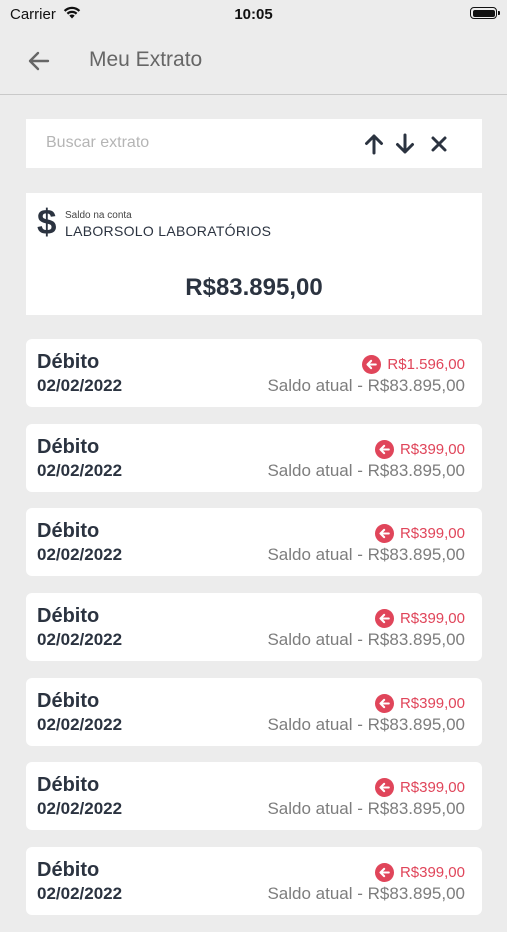 The width and height of the screenshot is (507, 932). Describe the element at coordinates (146, 59) in the screenshot. I see `page-title: Meu Extrato` at that location.